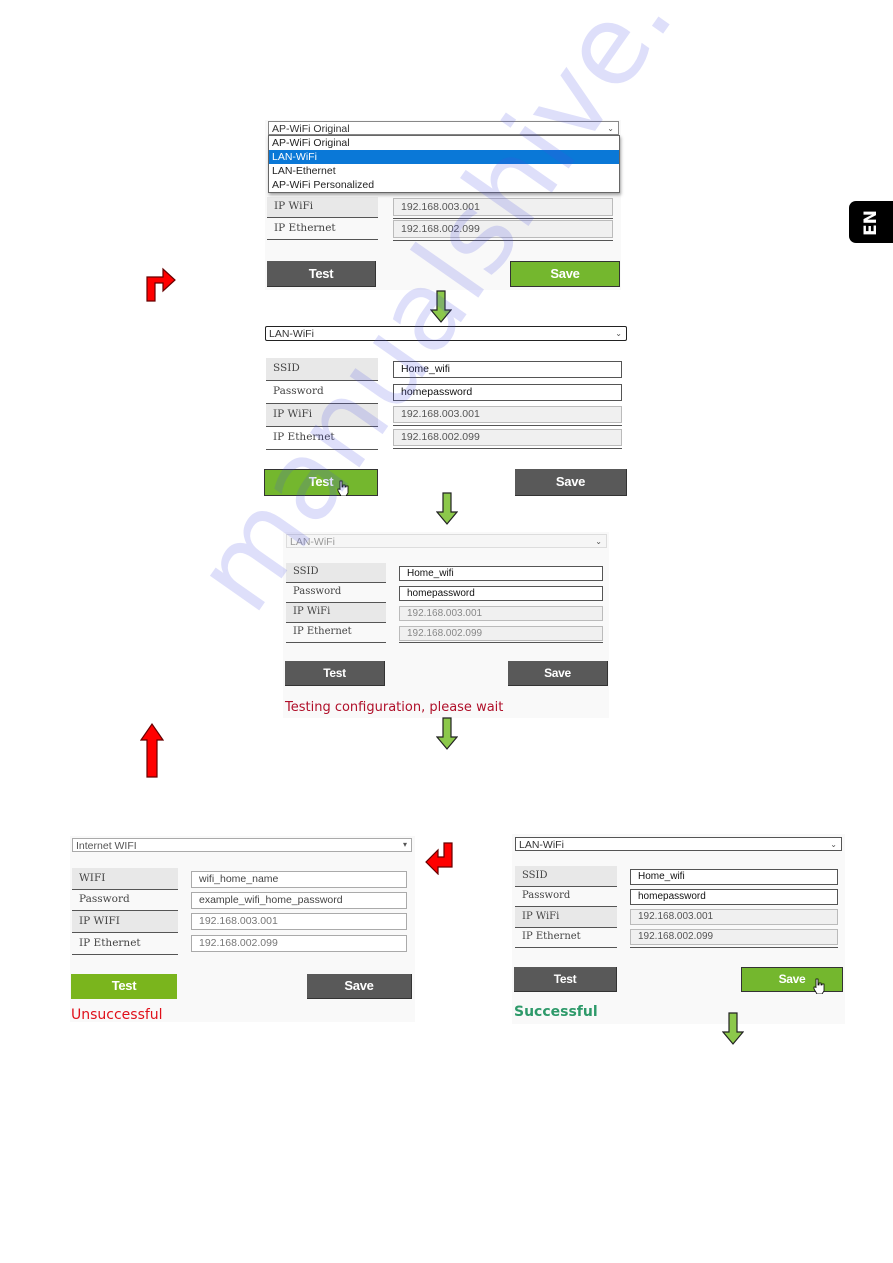  What do you see at coordinates (242, 845) in the screenshot?
I see `mode-select: Internet WIFI ▾` at bounding box center [242, 845].